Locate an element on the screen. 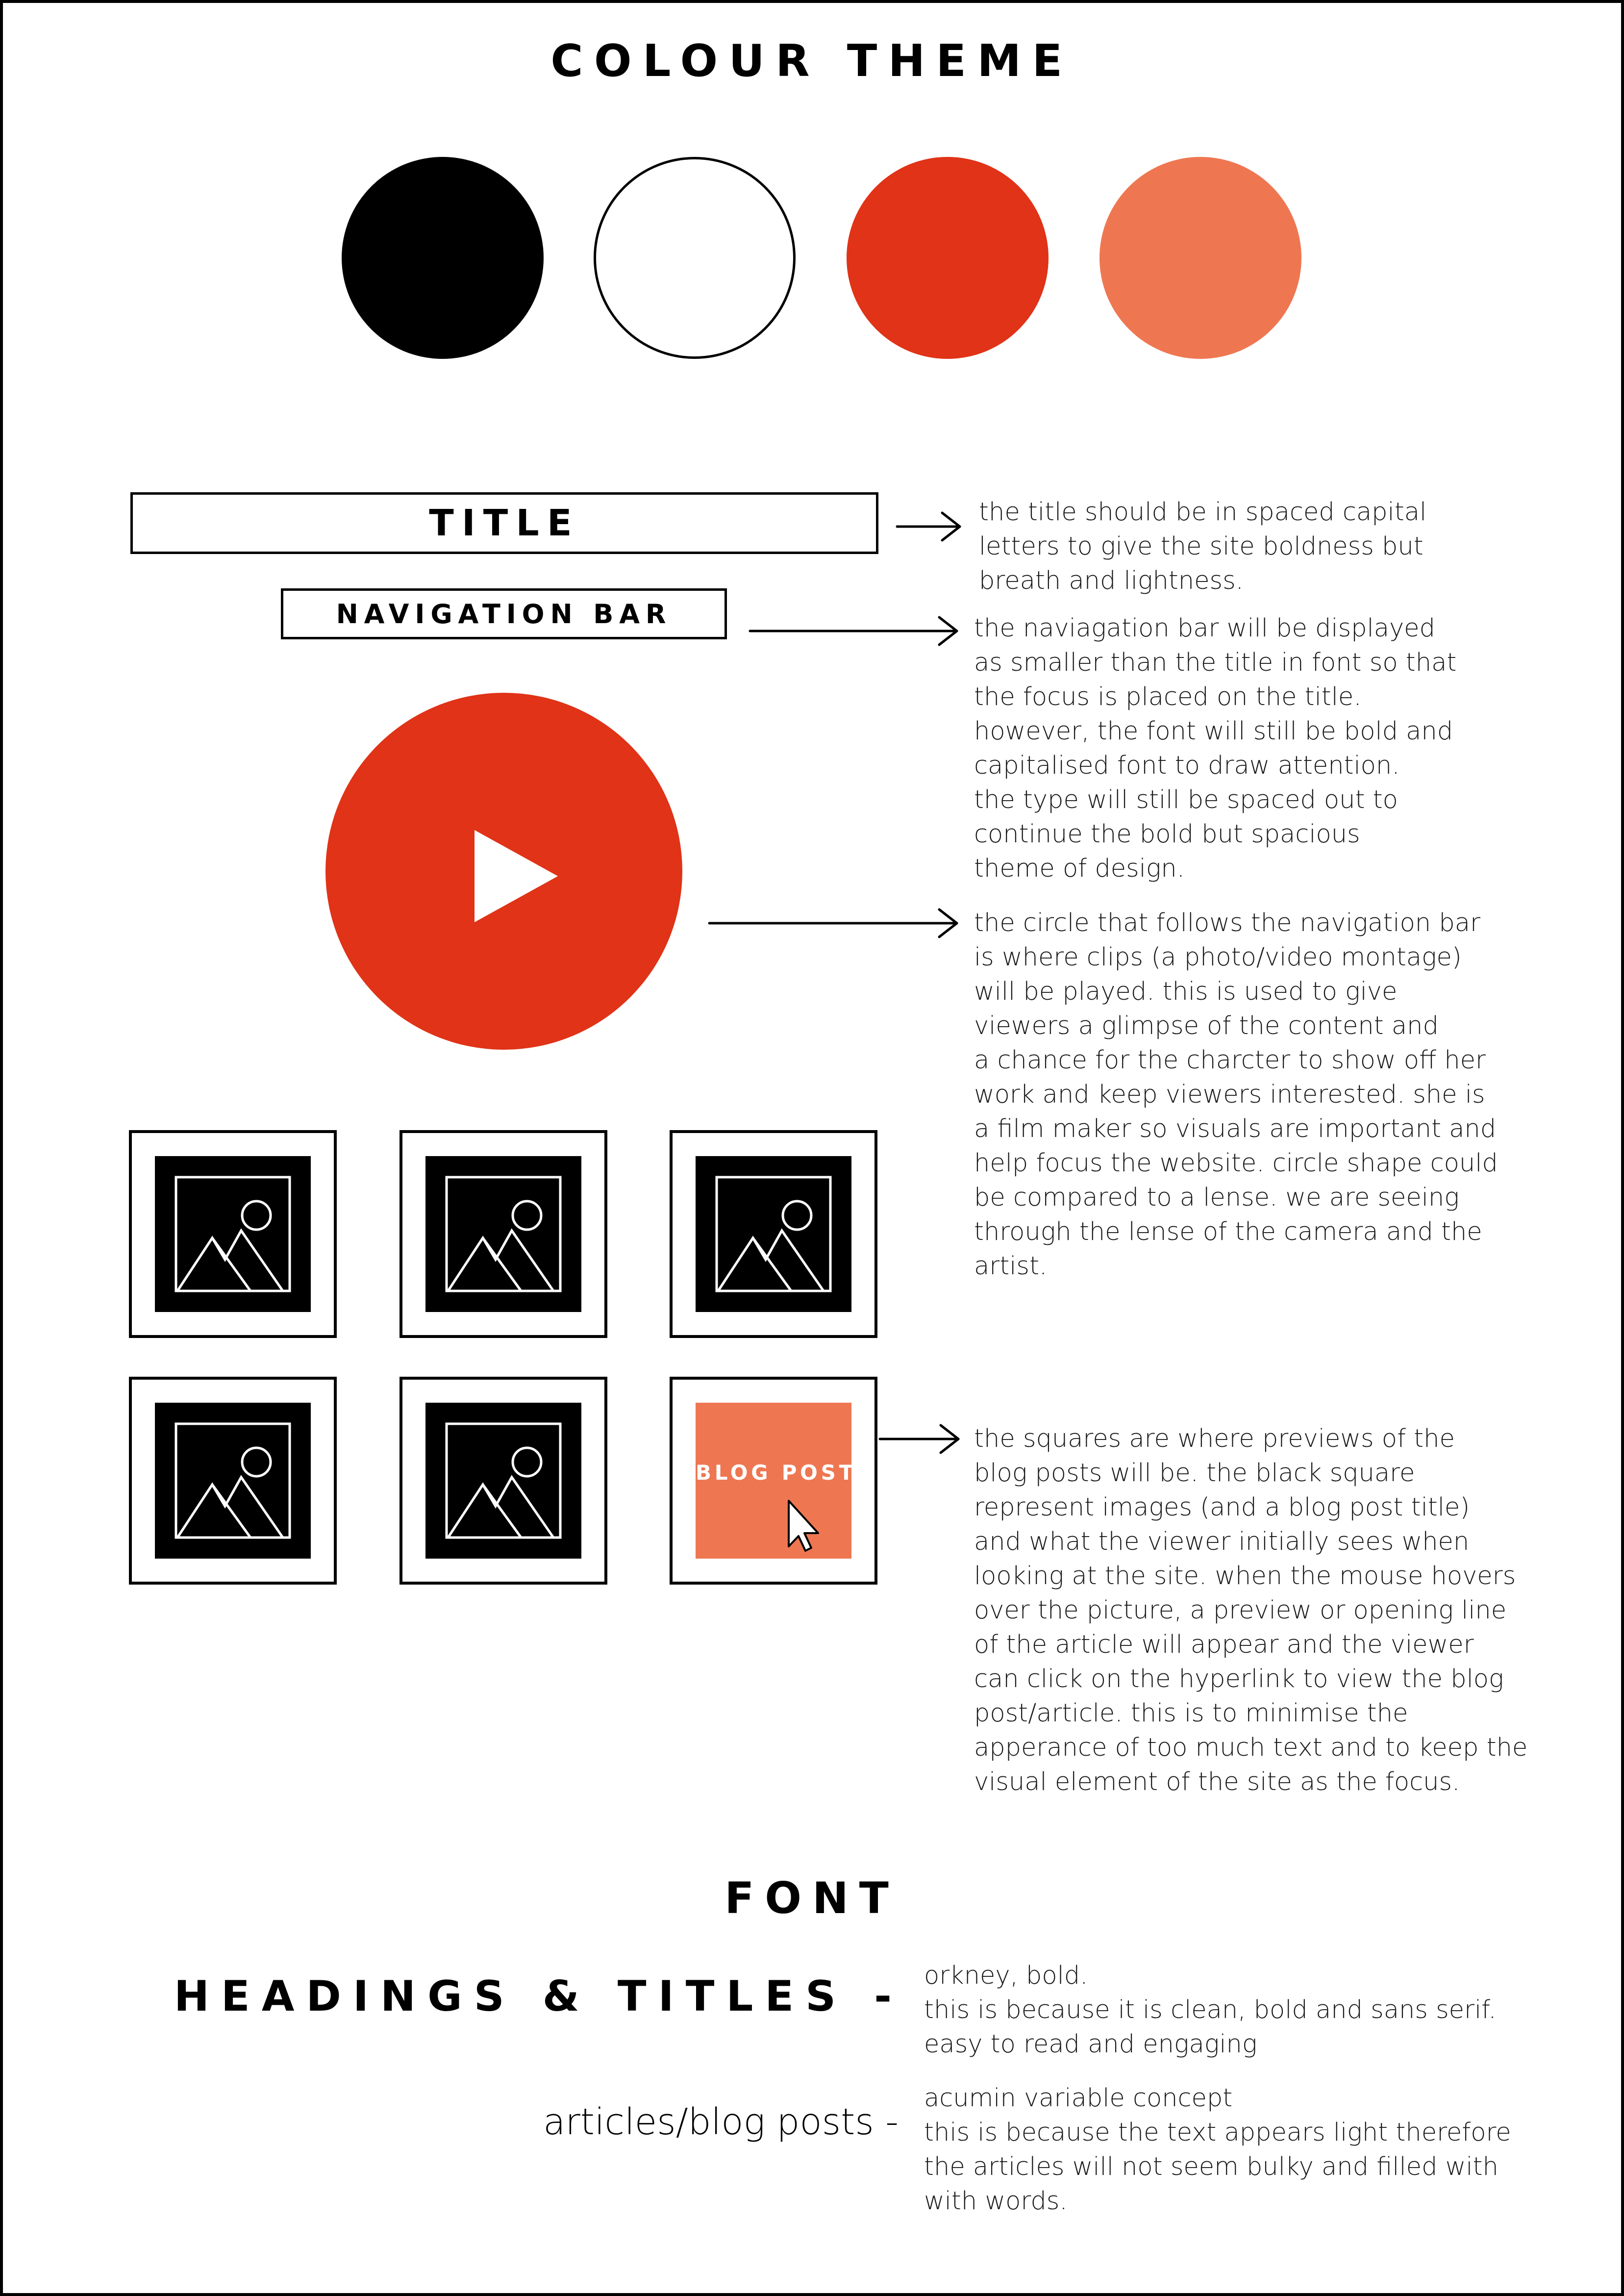 This screenshot has width=1624, height=2296. play-icon is located at coordinates (516, 876).